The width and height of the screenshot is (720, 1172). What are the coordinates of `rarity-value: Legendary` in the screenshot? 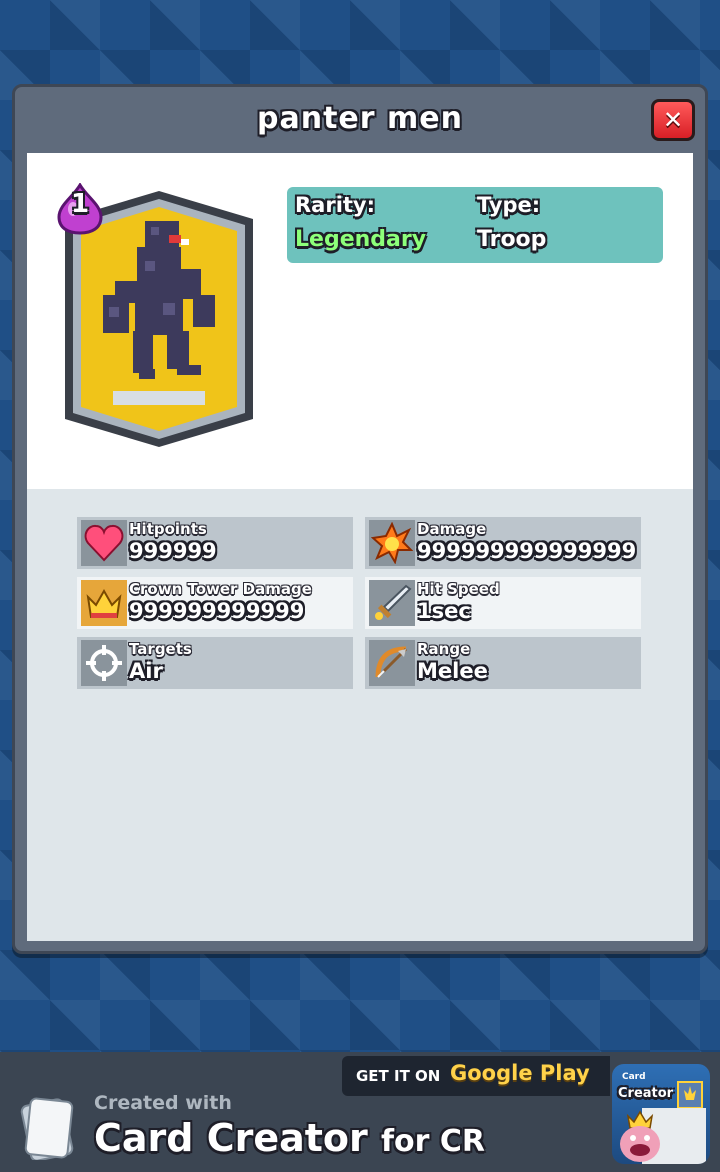 It's located at (361, 239).